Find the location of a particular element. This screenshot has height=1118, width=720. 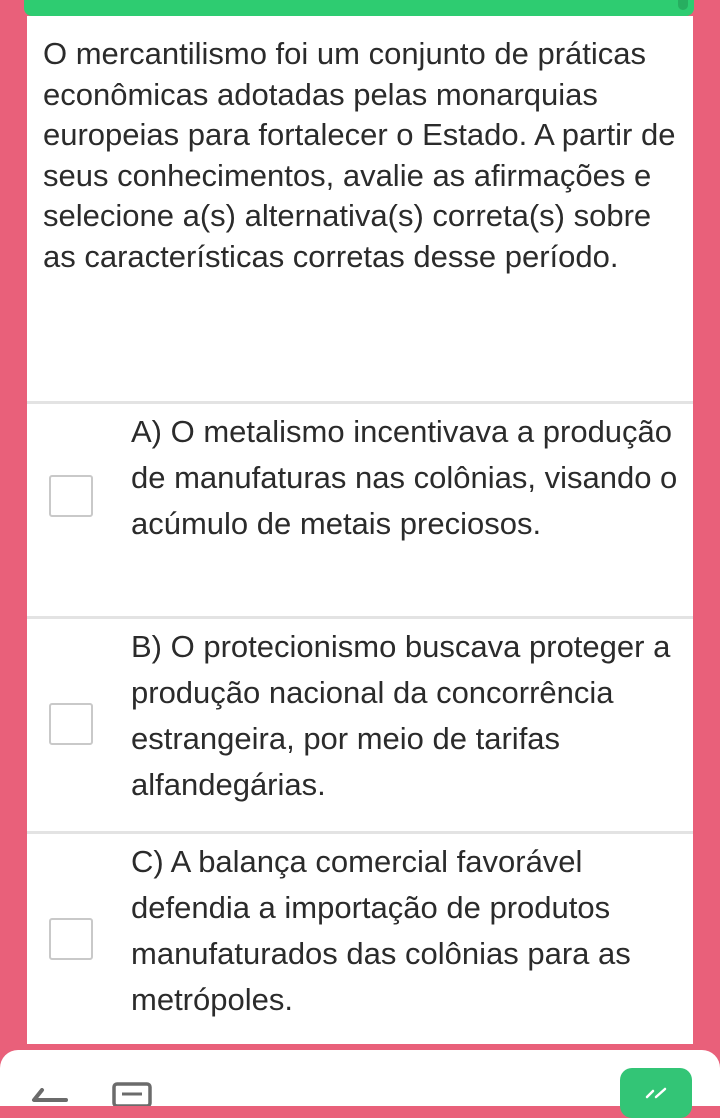

option-a-checkbox is located at coordinates (71, 496).